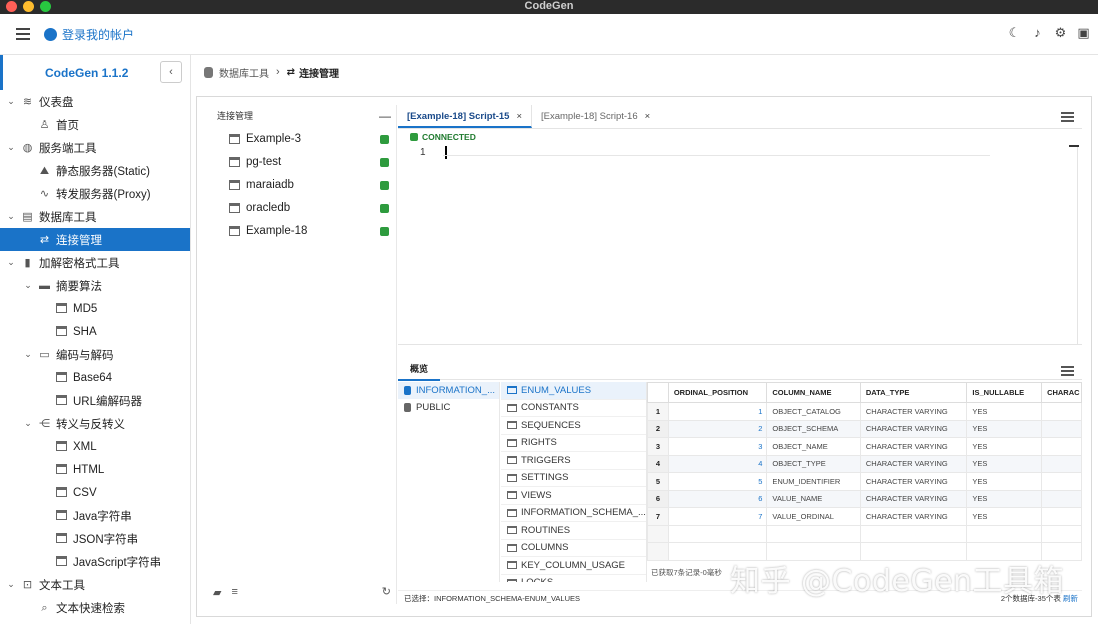 This screenshot has width=1098, height=624. I want to click on column-header: DATA_TYPE, so click(913, 392).